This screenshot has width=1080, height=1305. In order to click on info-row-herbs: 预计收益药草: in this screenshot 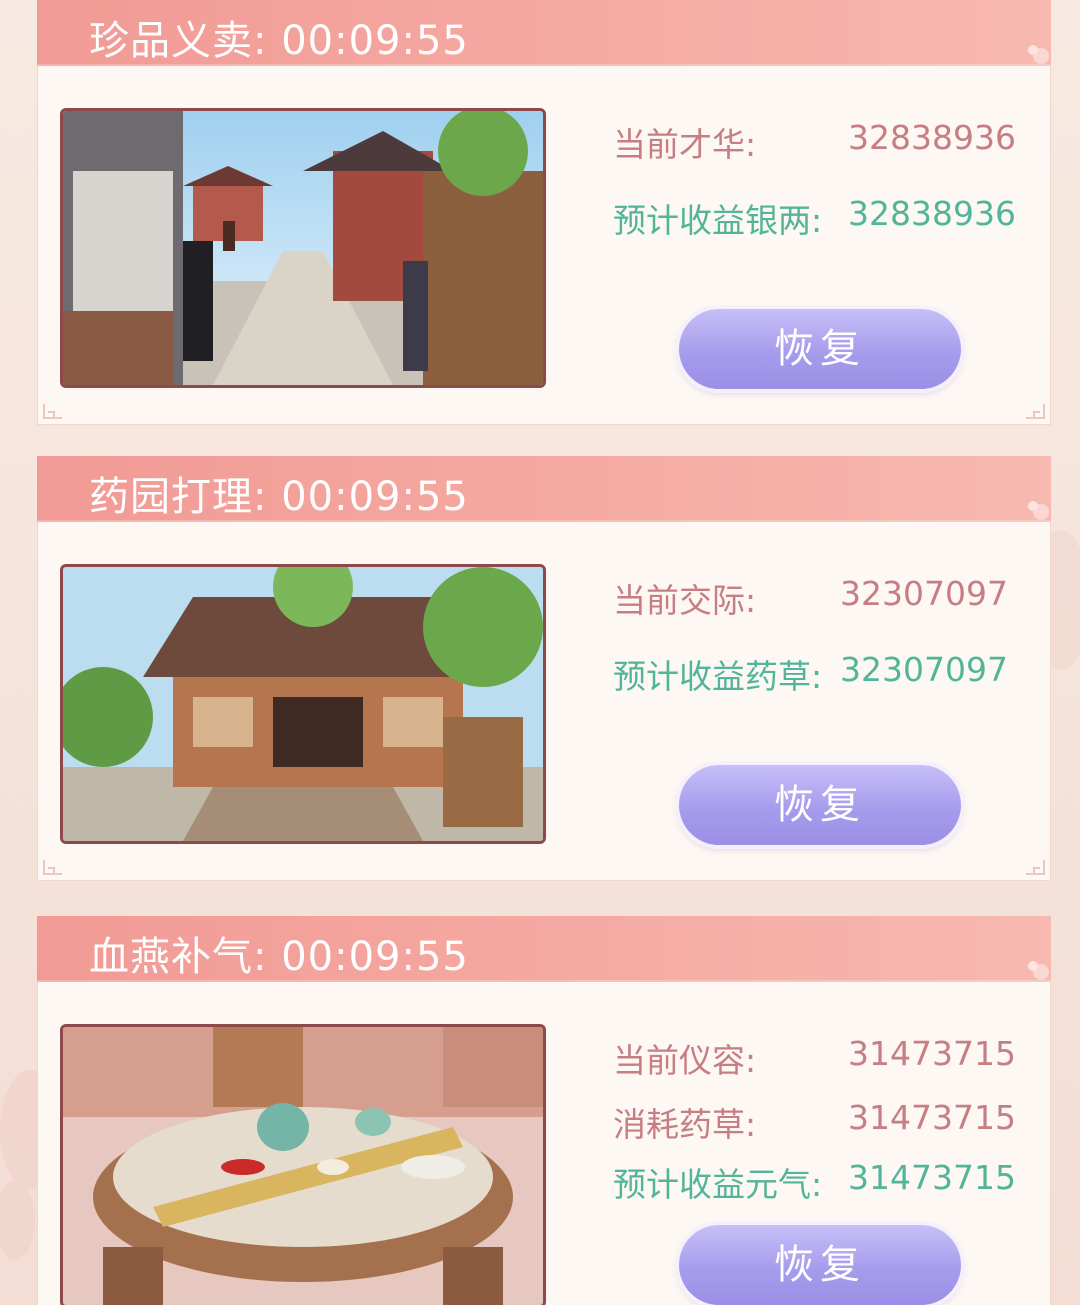, I will do `click(717, 674)`.